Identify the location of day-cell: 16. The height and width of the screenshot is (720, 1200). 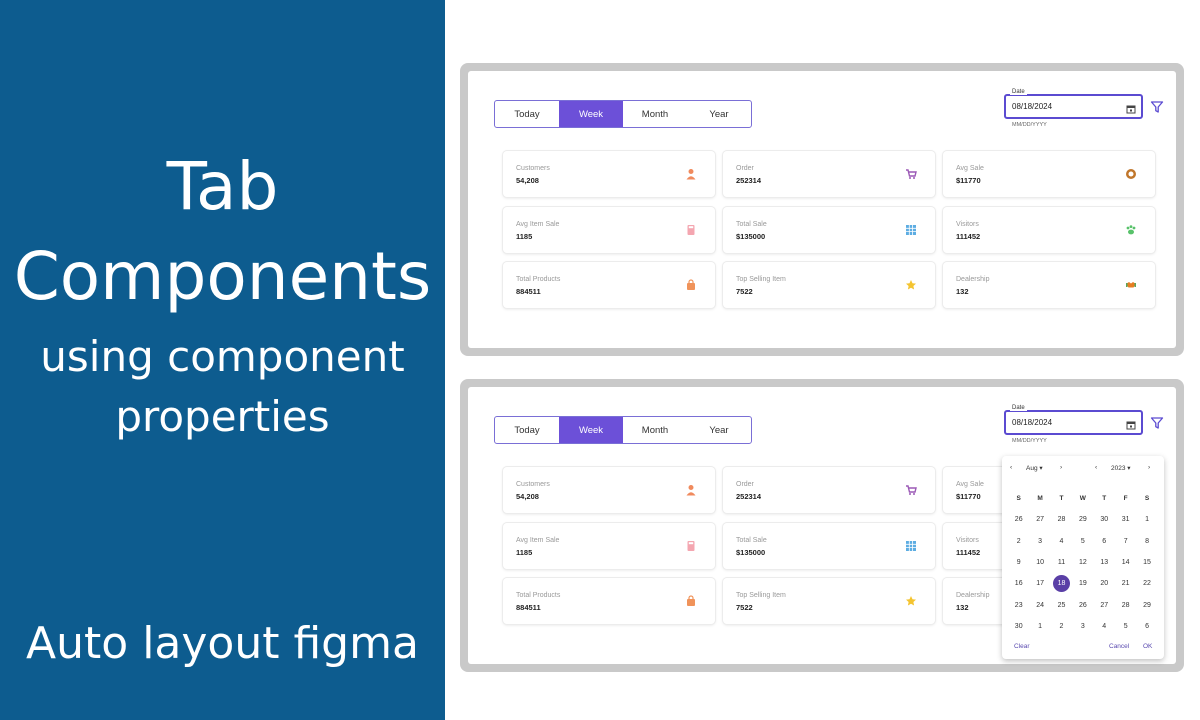
(1018, 583).